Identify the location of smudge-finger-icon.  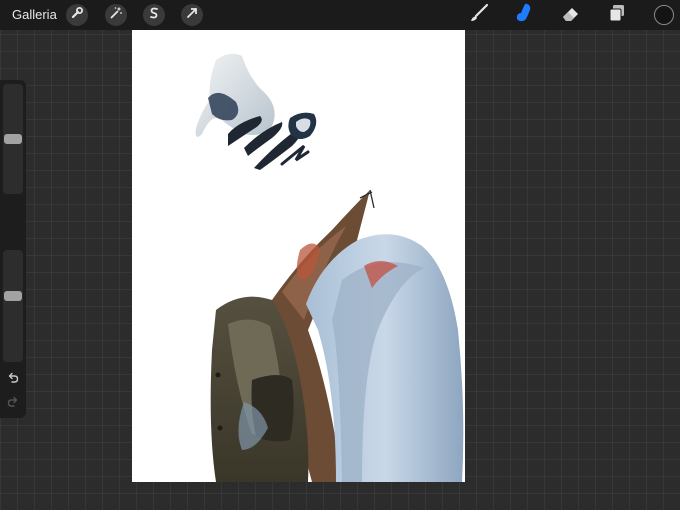
(523, 15).